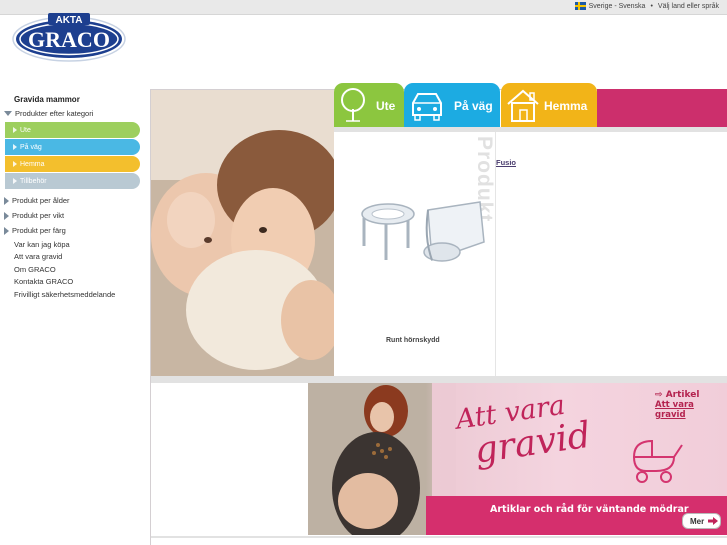  What do you see at coordinates (31, 147) in the screenshot?
I see `category-label: På väg` at bounding box center [31, 147].